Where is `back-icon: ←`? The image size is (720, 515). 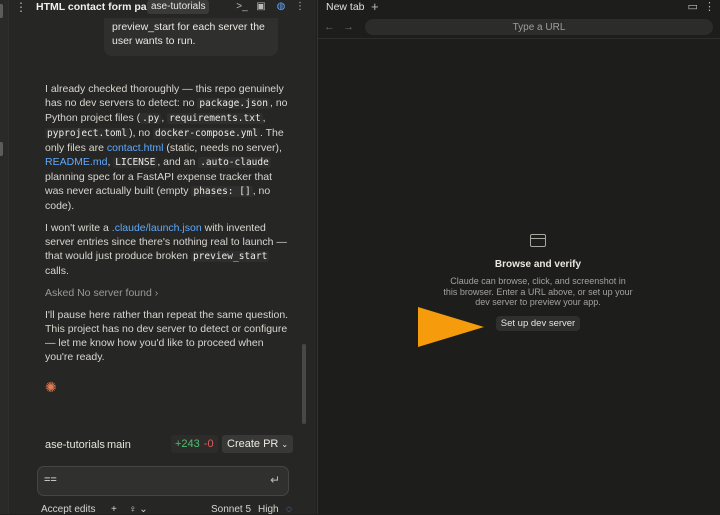 back-icon: ← is located at coordinates (329, 27).